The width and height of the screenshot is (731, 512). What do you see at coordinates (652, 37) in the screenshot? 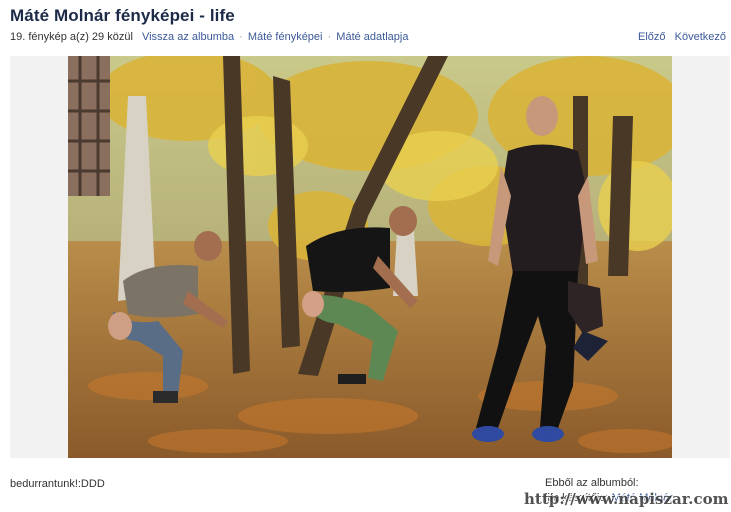
I see `previous-photo-link: Előző` at bounding box center [652, 37].